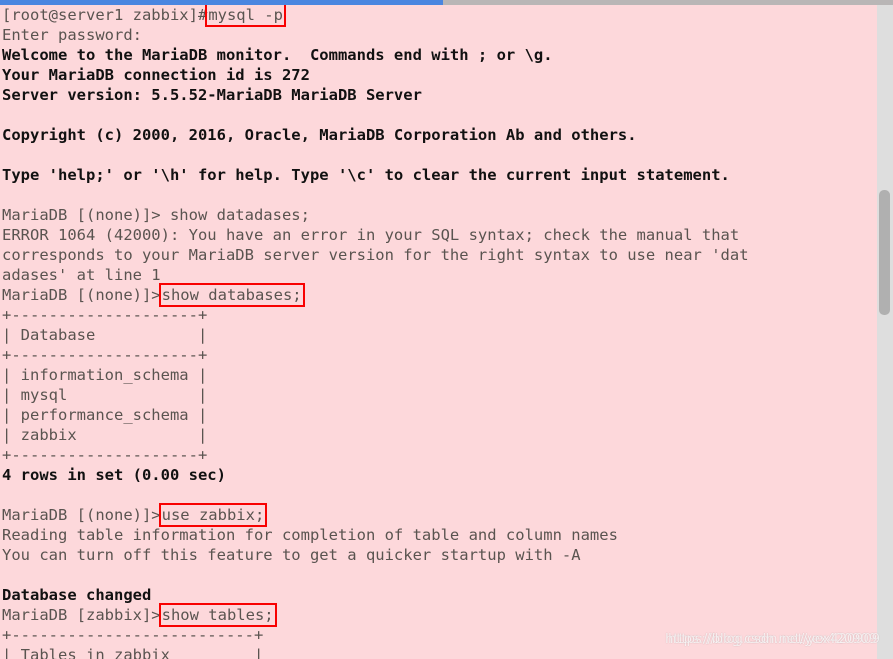 This screenshot has height=659, width=893. What do you see at coordinates (156, 75) in the screenshot?
I see `terminal-line: Your MariaDB connection id is 272` at bounding box center [156, 75].